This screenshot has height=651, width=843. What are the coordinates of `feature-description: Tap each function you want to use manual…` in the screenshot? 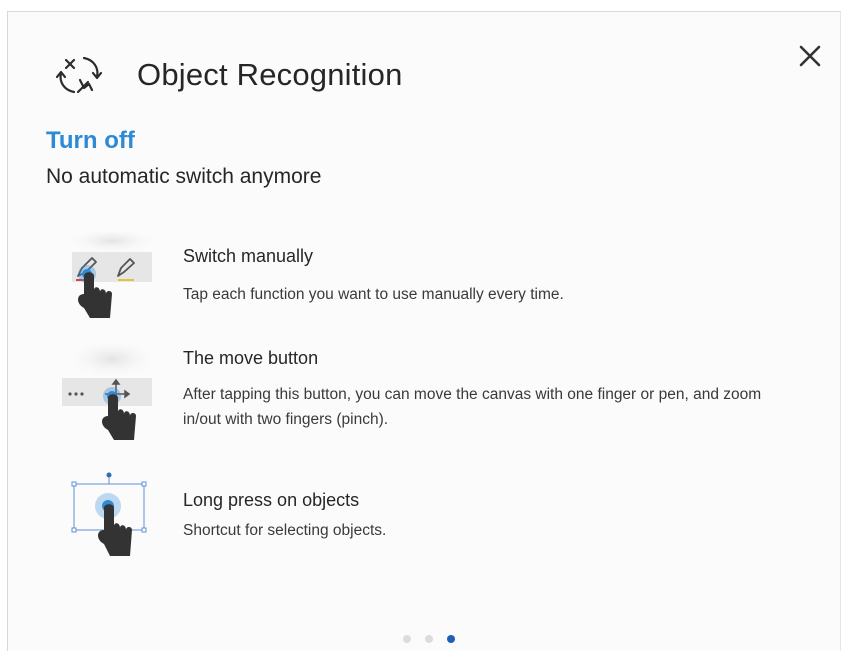 It's located at (373, 294).